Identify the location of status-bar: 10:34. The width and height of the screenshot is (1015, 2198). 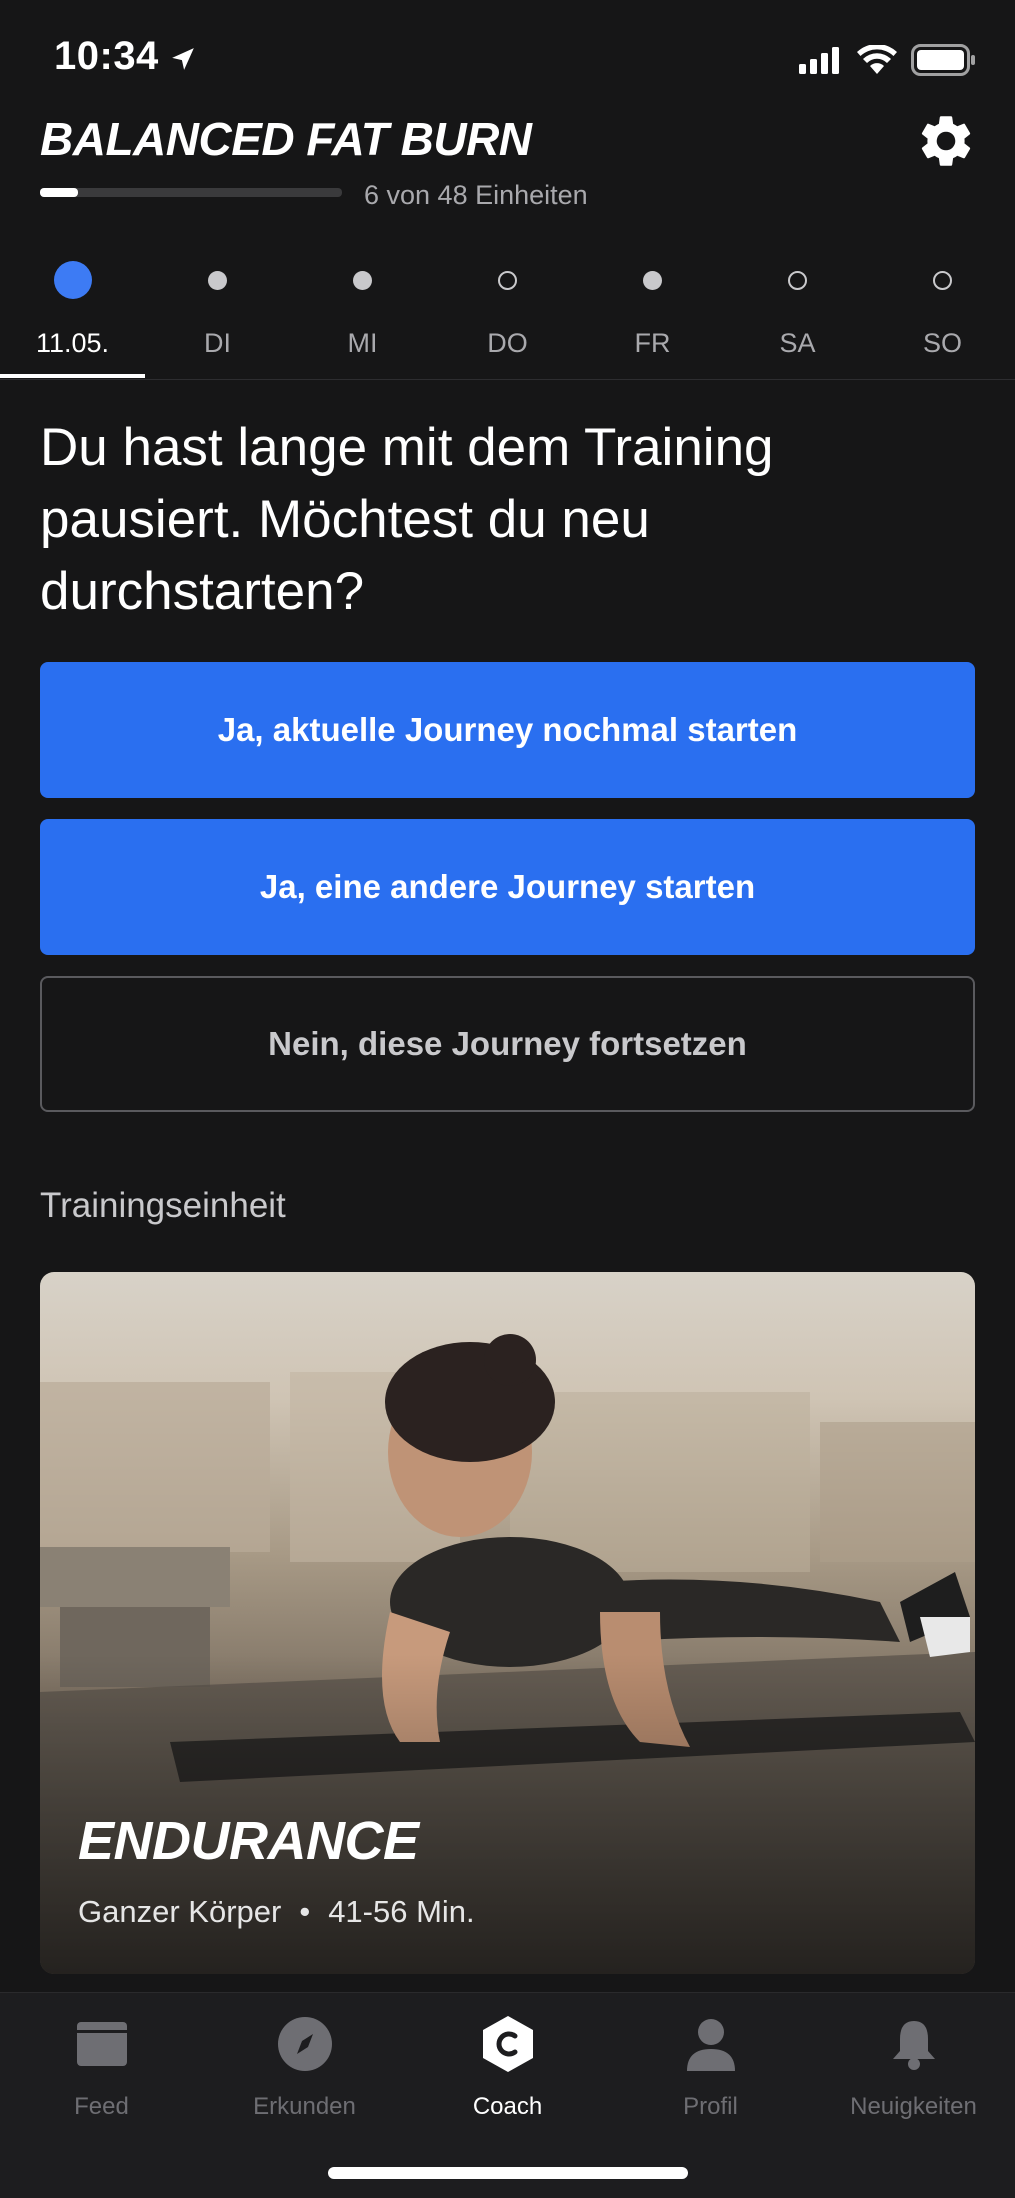
(507, 55).